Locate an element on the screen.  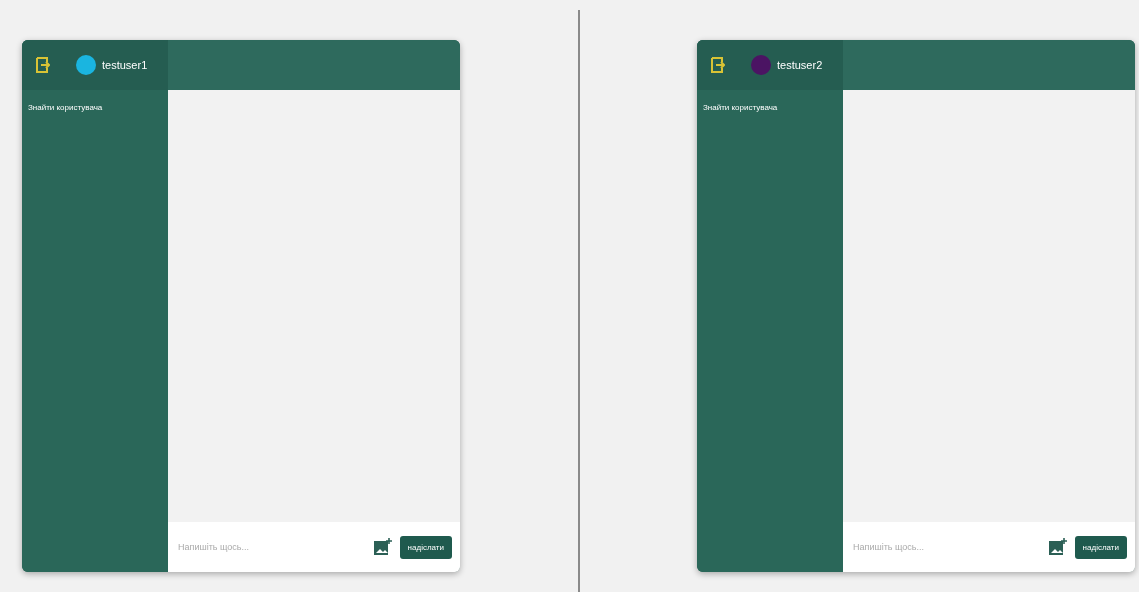
username: testuser2 is located at coordinates (800, 65).